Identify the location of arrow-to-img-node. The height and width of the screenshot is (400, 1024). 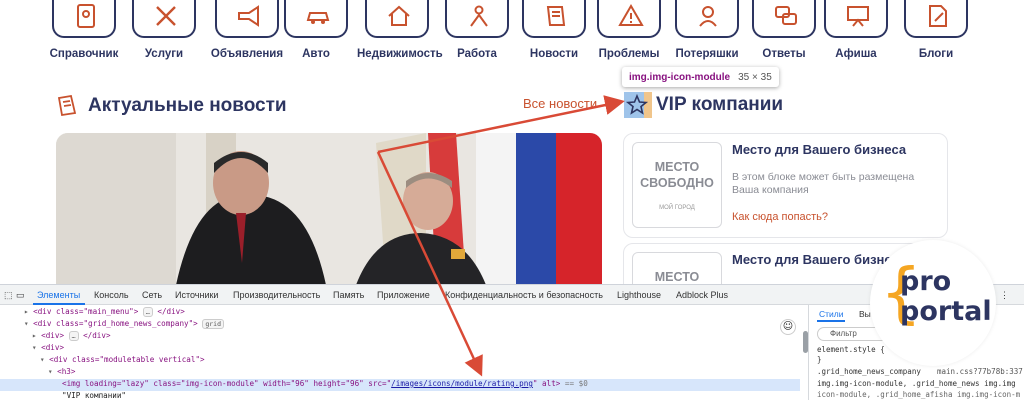
(429, 264).